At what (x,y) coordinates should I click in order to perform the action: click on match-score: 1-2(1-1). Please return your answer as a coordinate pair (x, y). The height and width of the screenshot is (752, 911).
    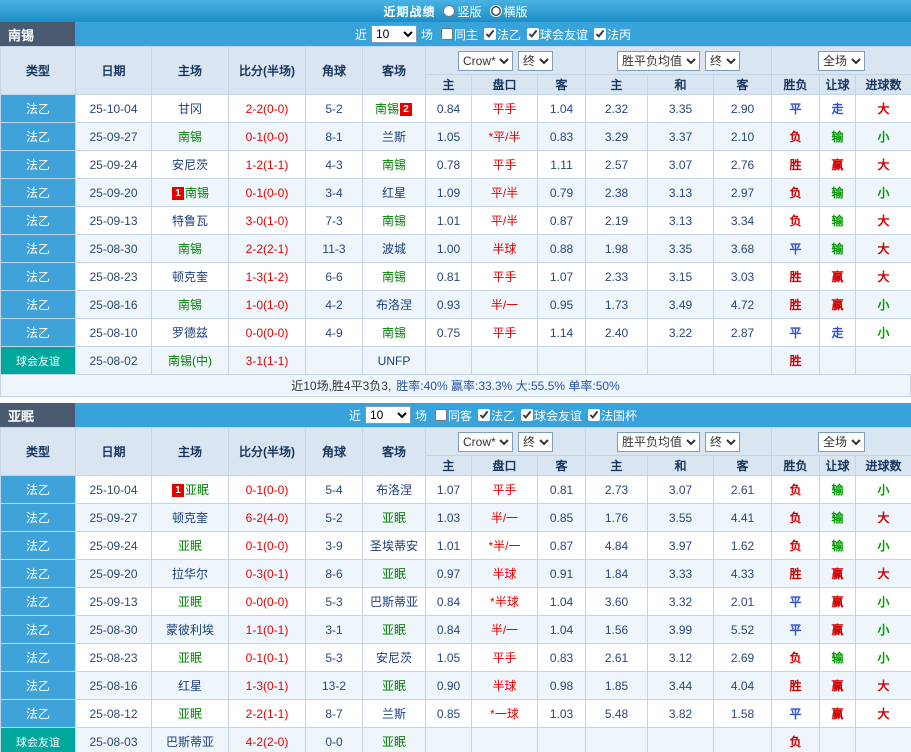
    Looking at the image, I should click on (267, 164).